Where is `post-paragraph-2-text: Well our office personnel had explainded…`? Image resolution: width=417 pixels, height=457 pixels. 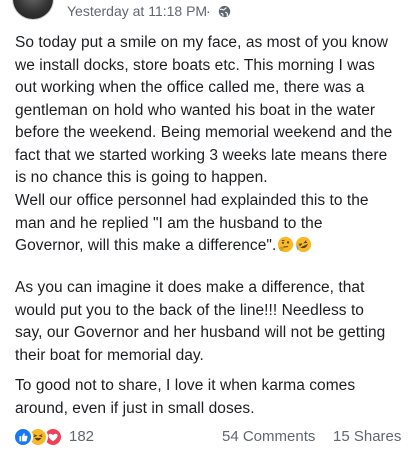 post-paragraph-2-text: Well our office personnel had explainded… is located at coordinates (192, 223).